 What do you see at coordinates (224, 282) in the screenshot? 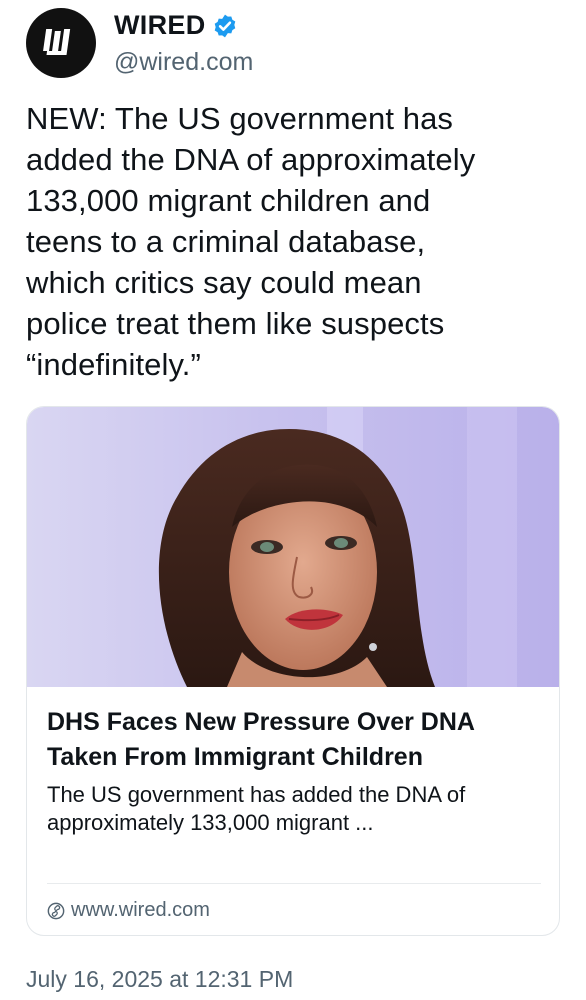
I see `tweet-text-line: which critics say could mean` at bounding box center [224, 282].